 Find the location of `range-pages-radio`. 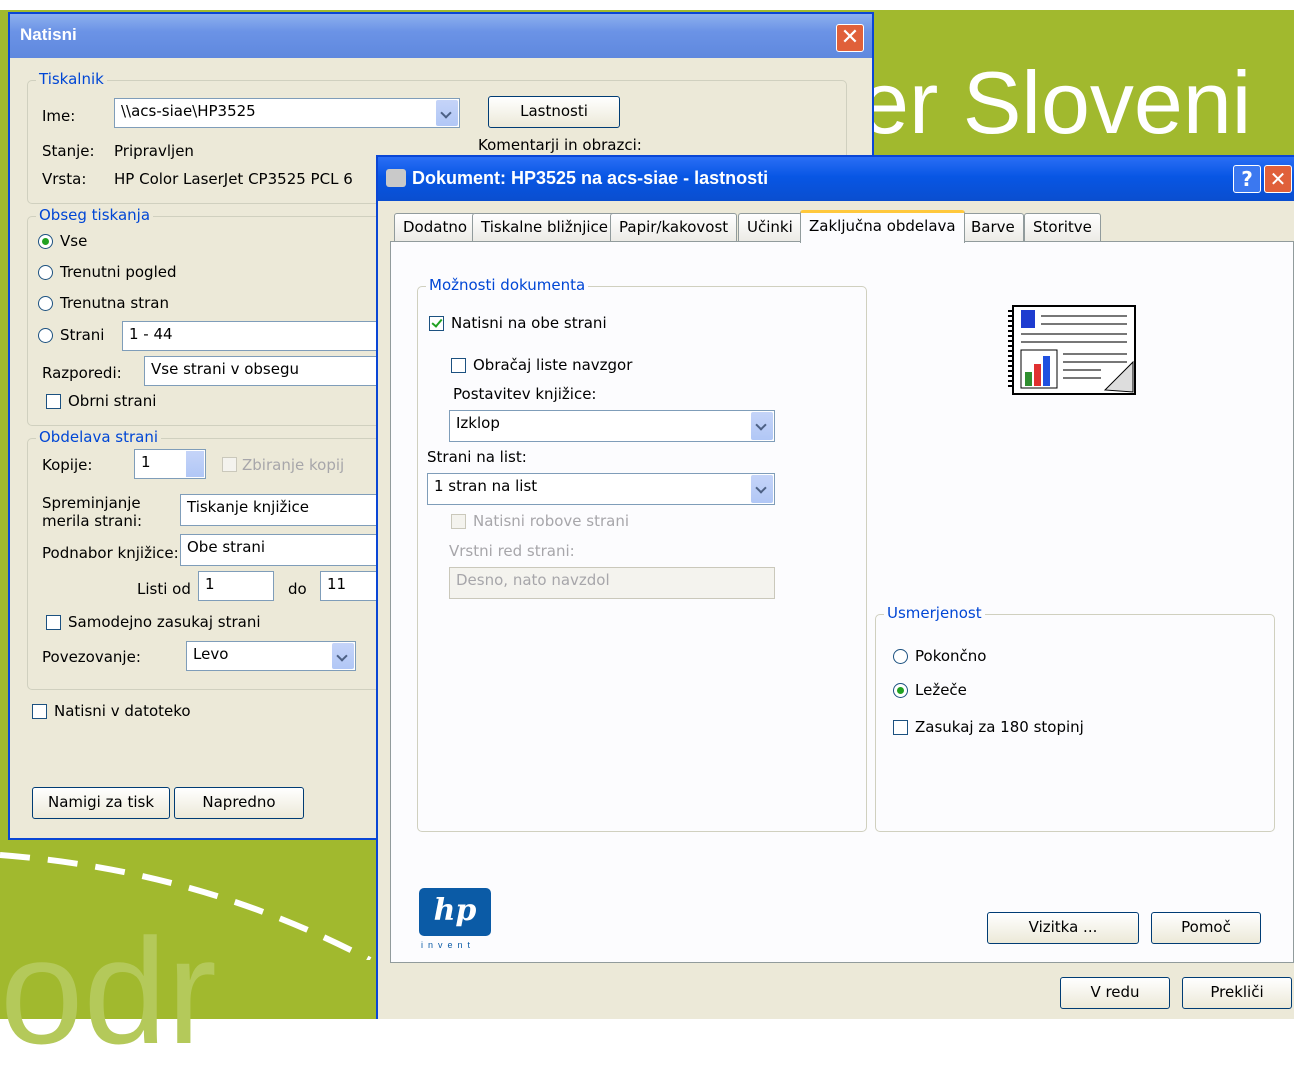

range-pages-radio is located at coordinates (45, 335).